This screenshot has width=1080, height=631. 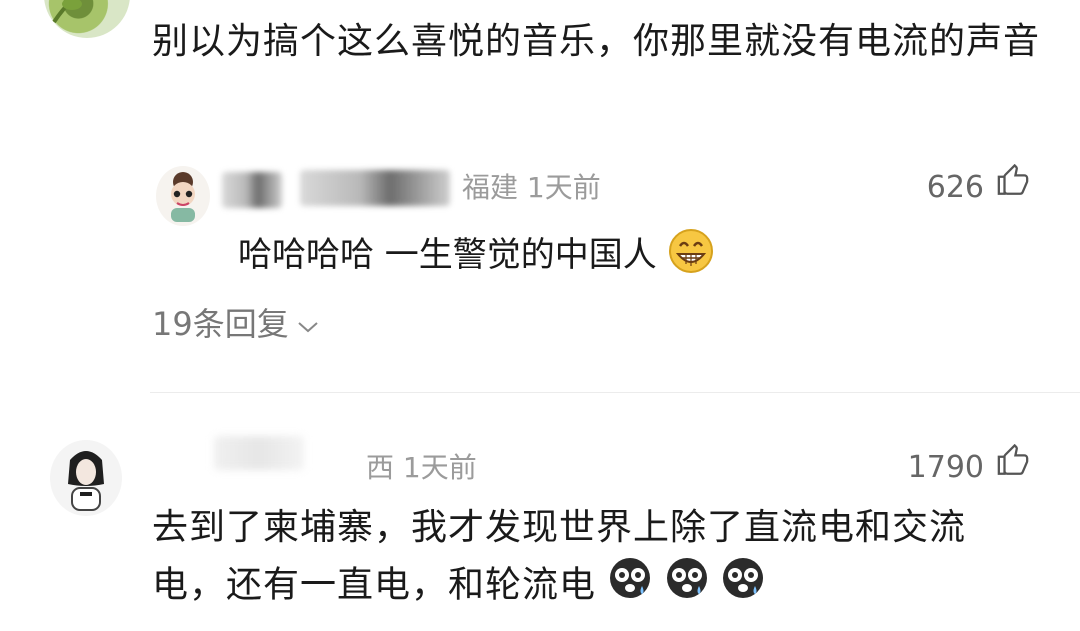 I want to click on view-replies-link: 19条回复, so click(x=235, y=324).